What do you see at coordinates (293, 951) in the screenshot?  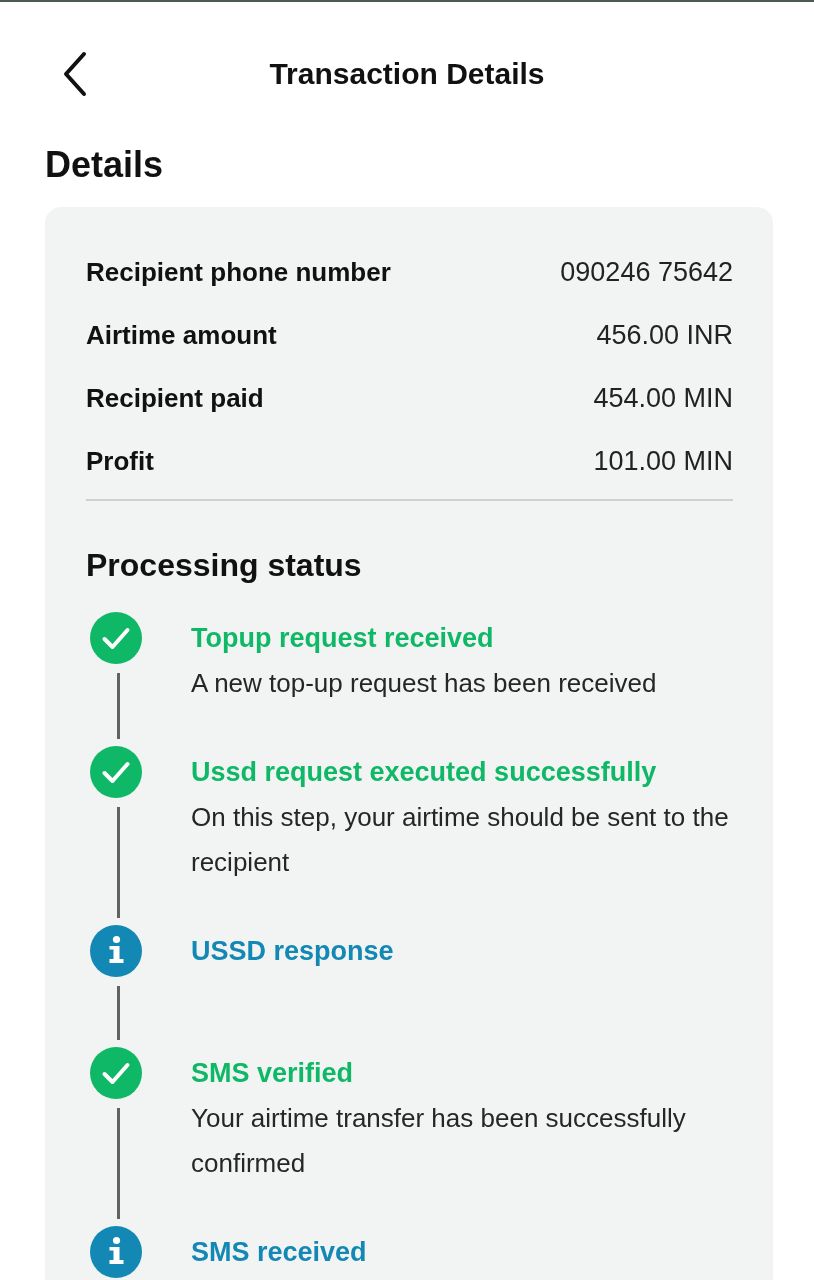 I see `step-title: USSD response` at bounding box center [293, 951].